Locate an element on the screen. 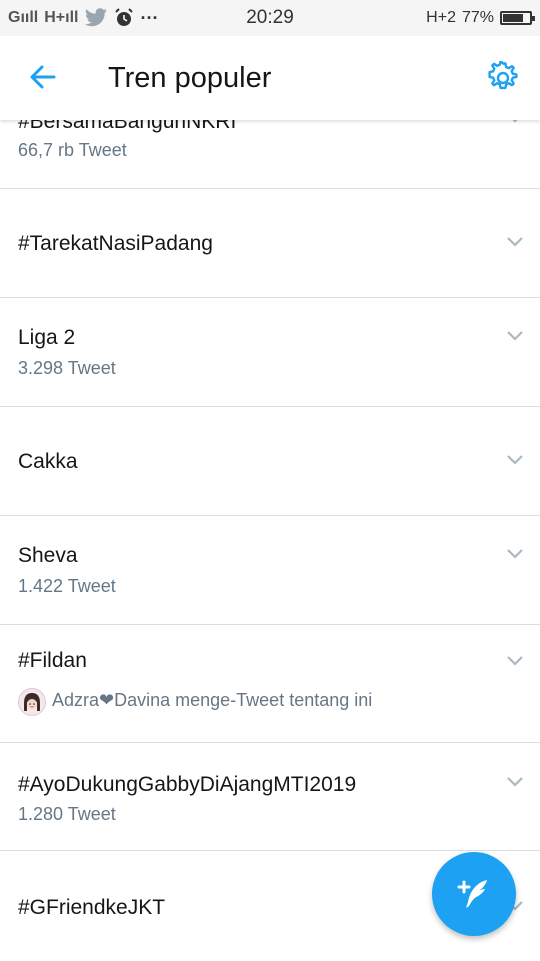 This screenshot has width=540, height=961. trend-tweet-count: 66,7 rb Tweet is located at coordinates (72, 150).